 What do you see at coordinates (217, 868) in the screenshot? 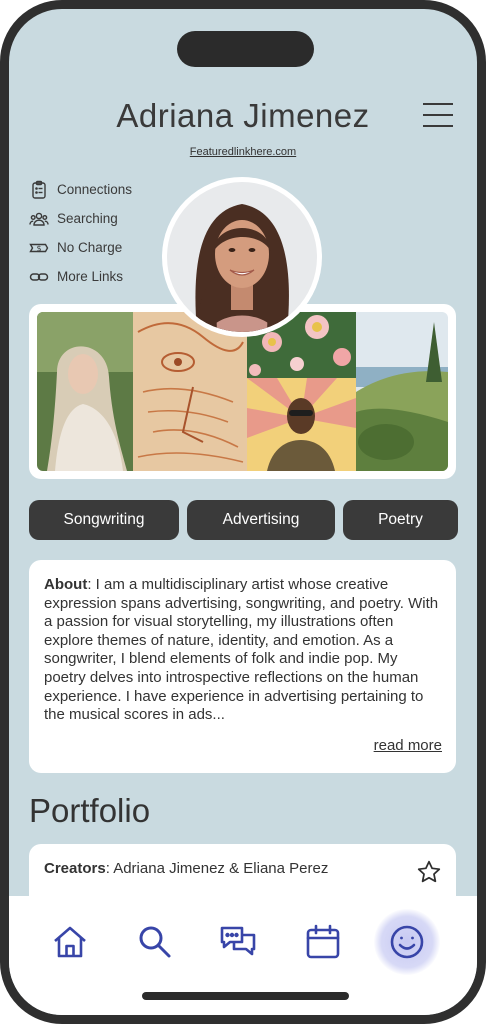
I see `creators-value: : Adriana Jimenez & Eliana Perez` at bounding box center [217, 868].